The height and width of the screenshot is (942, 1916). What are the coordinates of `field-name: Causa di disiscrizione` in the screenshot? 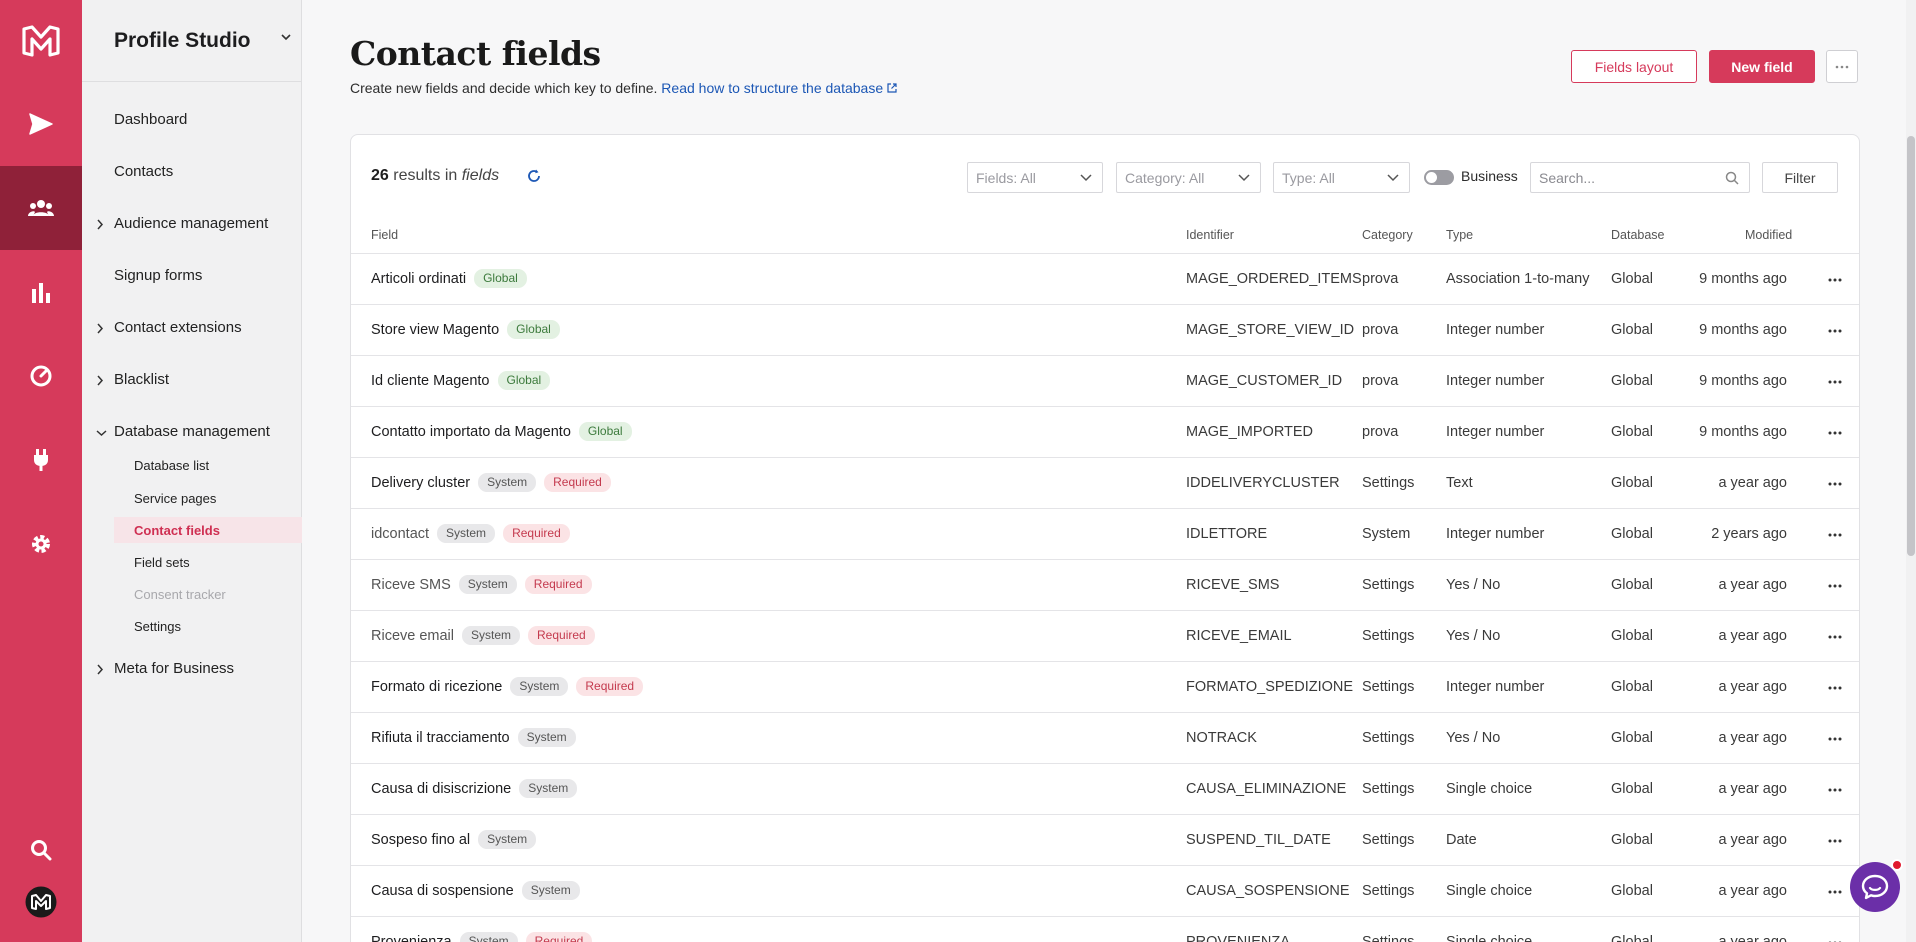 It's located at (441, 789).